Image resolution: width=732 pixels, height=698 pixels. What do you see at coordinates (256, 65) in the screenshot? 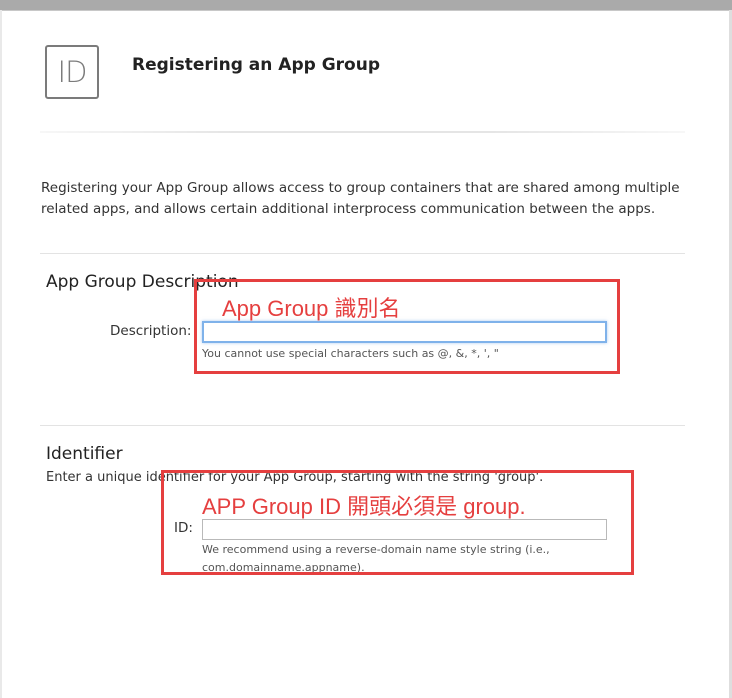
I see `page-title: Registering an App Group` at bounding box center [256, 65].